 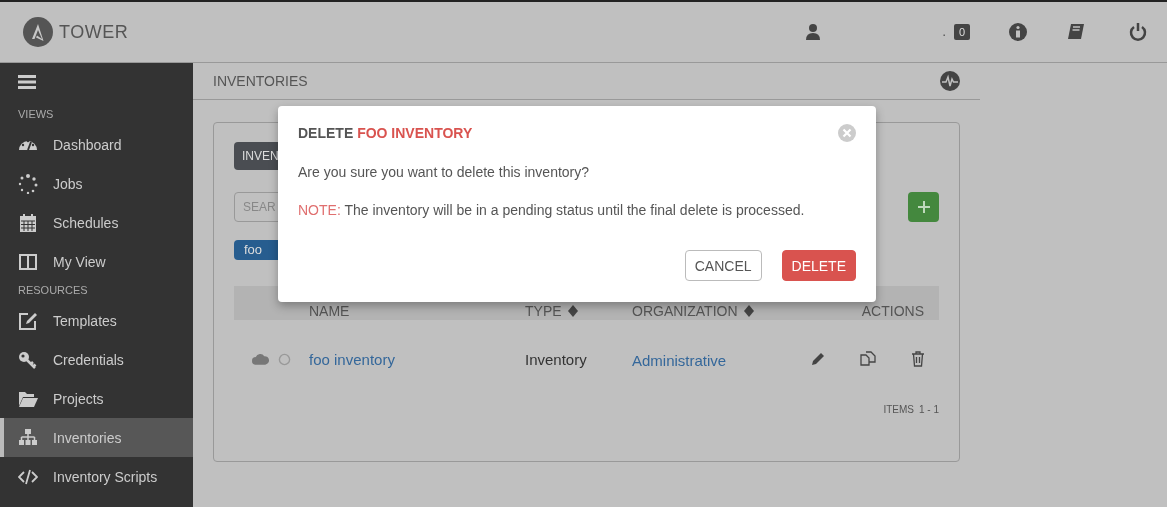 I want to click on dialog-title: DELETE FOO INVENTORY, so click(x=385, y=133).